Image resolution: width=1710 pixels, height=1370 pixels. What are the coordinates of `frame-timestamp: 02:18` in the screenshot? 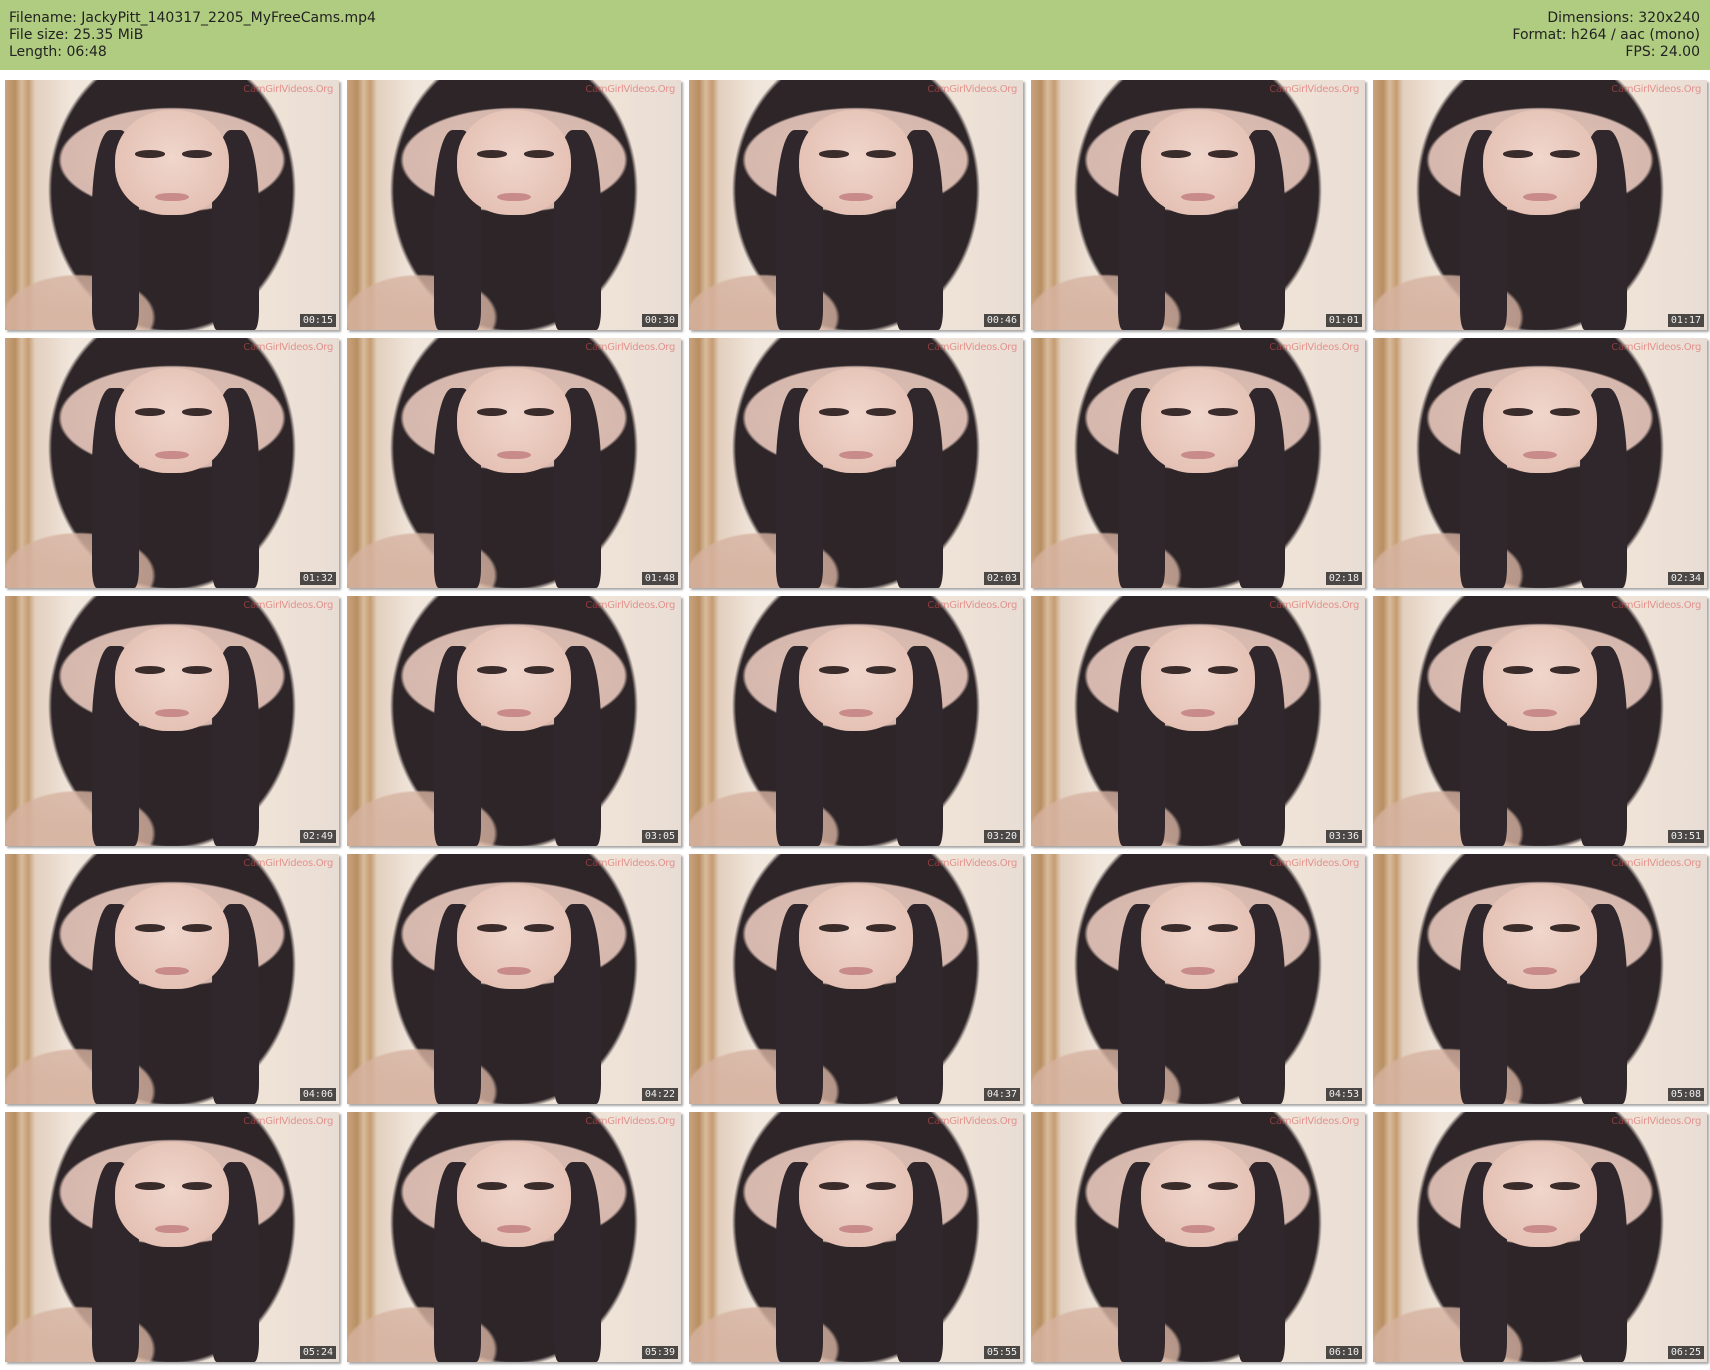 It's located at (1343, 578).